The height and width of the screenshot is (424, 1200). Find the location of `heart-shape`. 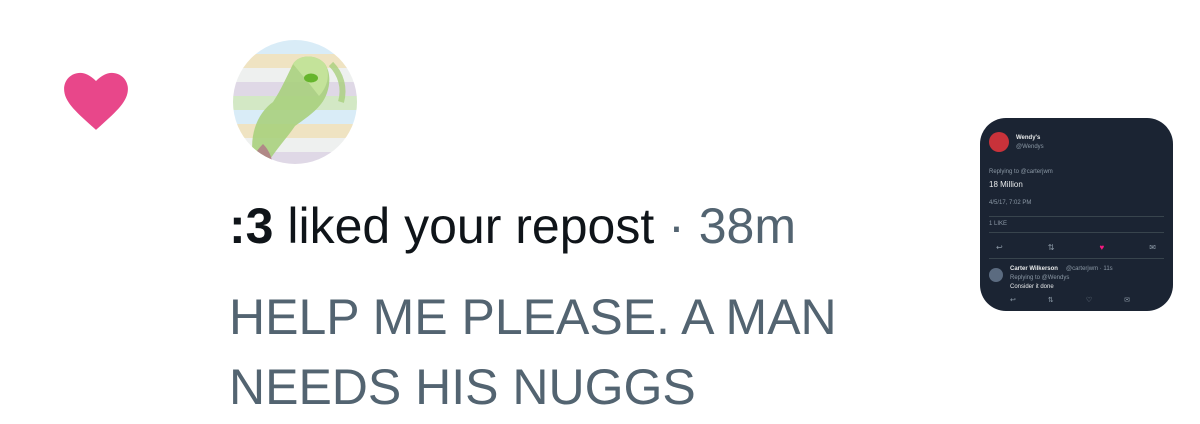

heart-shape is located at coordinates (96, 101).